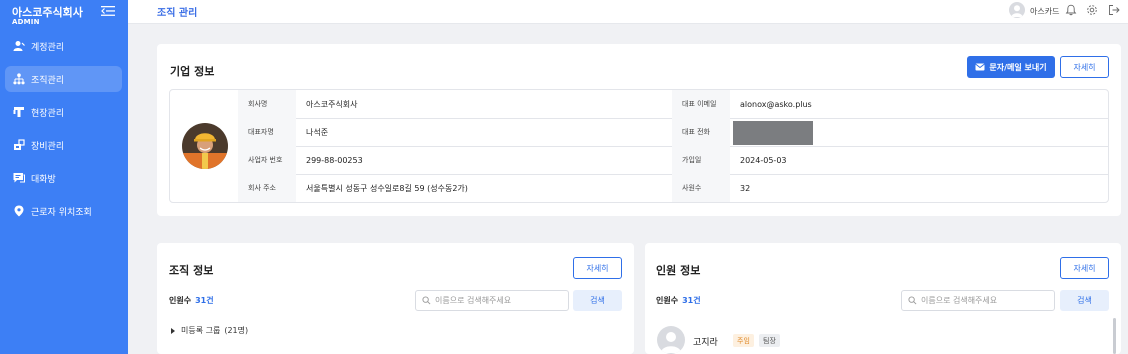  I want to click on sidebar-item-label: 조직관리, so click(48, 80).